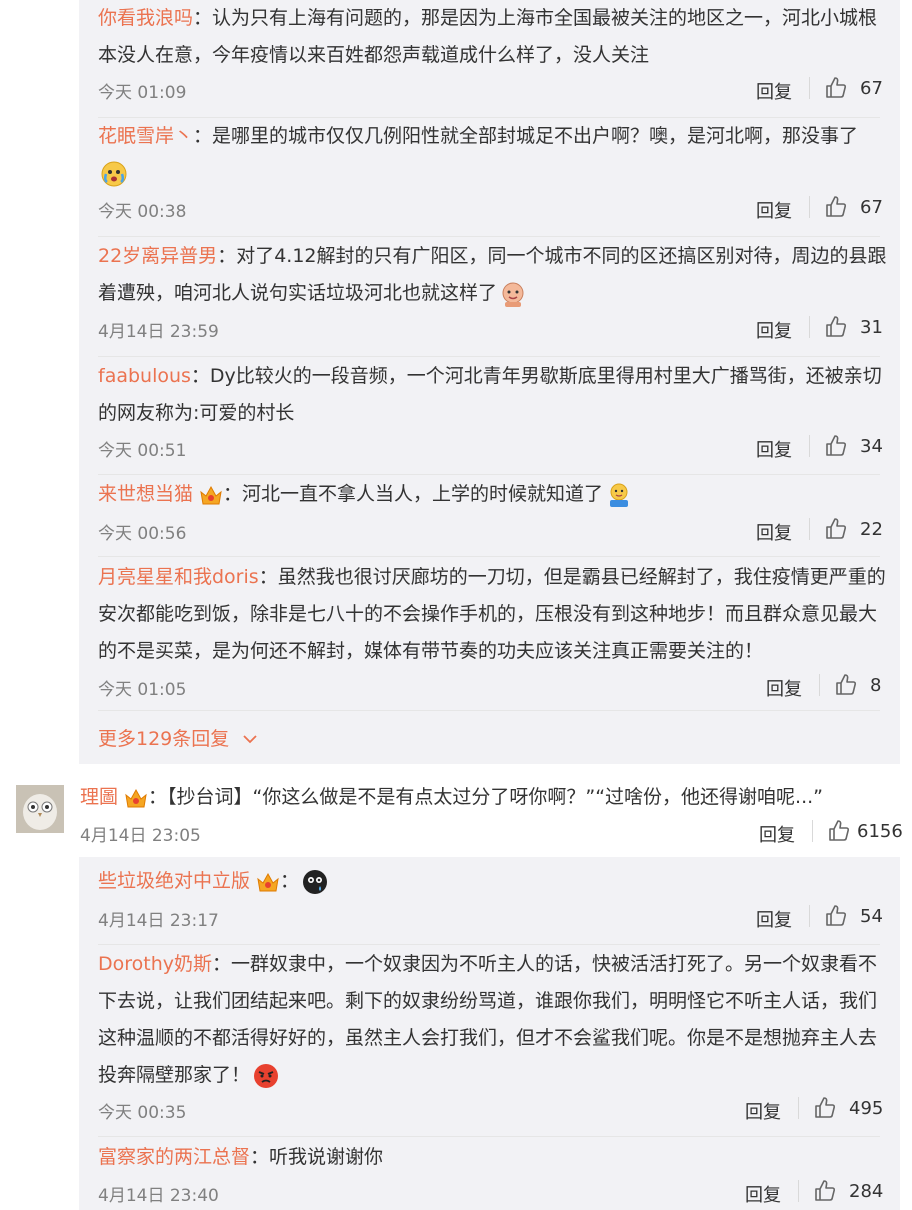  What do you see at coordinates (545, 964) in the screenshot?
I see `comment-text: ：一群奴隶中，一个奴隶因为不听主人的话，快被活活打死了。另一个奴隶看不` at bounding box center [545, 964].